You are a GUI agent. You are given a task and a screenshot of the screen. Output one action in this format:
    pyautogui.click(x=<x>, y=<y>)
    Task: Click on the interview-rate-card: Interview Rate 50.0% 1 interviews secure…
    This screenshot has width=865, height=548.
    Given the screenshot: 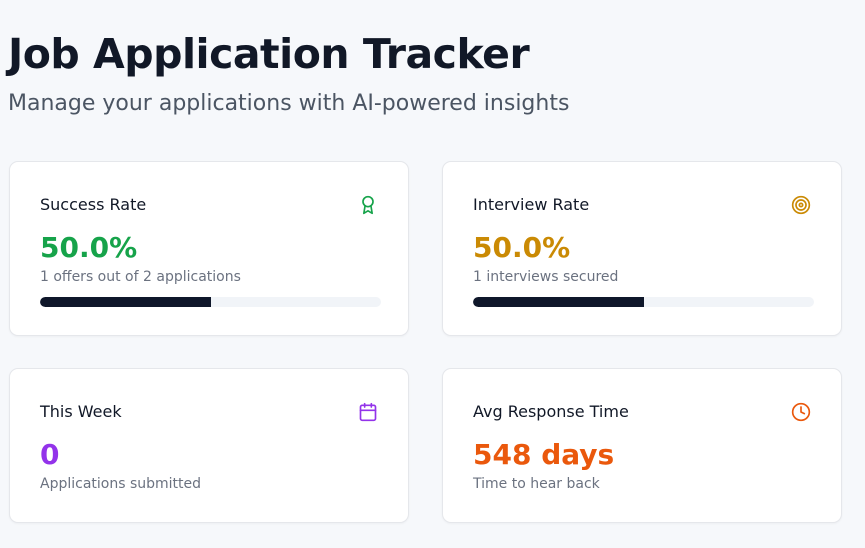 What is the action you would take?
    pyautogui.click(x=642, y=248)
    